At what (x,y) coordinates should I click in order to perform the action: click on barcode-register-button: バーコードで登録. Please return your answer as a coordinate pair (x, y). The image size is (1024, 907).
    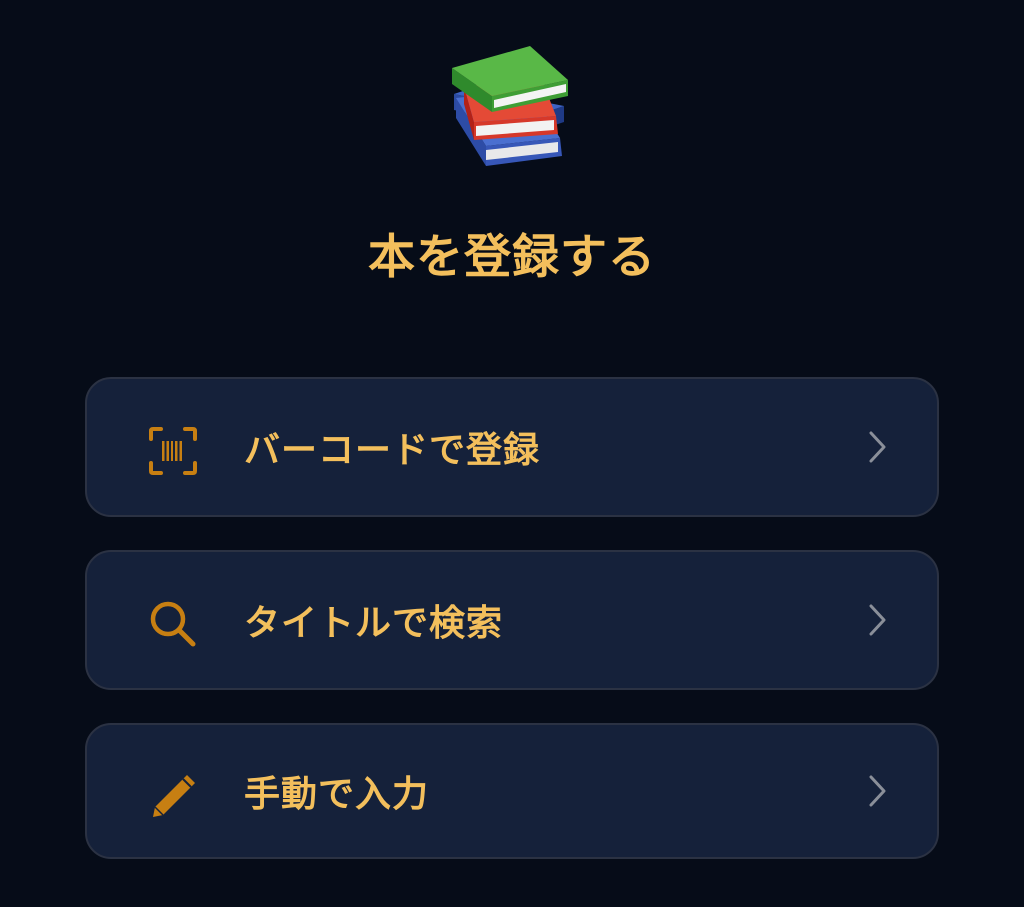
    Looking at the image, I should click on (512, 447).